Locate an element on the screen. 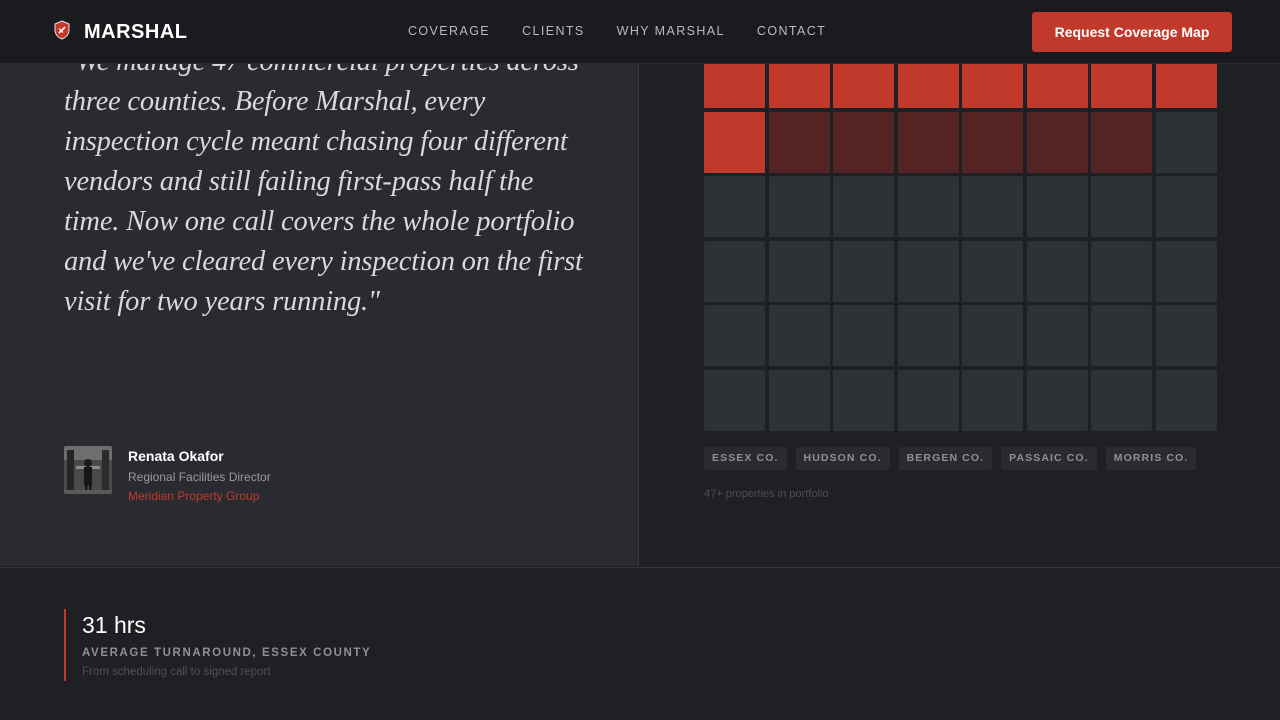 The width and height of the screenshot is (1280, 720). nav-link-coverage: COVERAGE is located at coordinates (449, 31).